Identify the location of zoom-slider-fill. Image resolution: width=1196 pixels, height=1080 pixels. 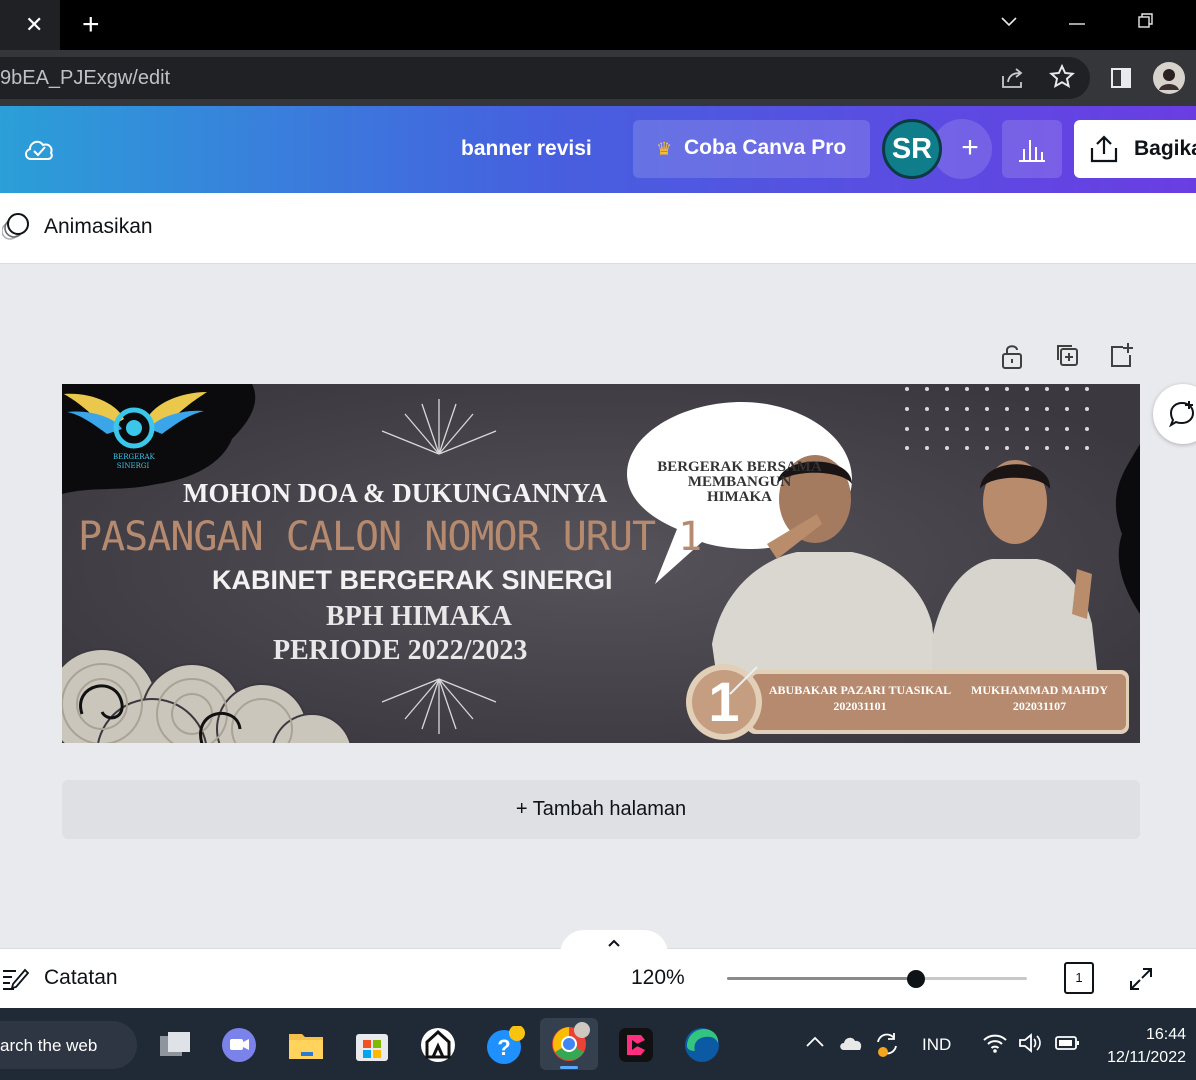
(821, 978).